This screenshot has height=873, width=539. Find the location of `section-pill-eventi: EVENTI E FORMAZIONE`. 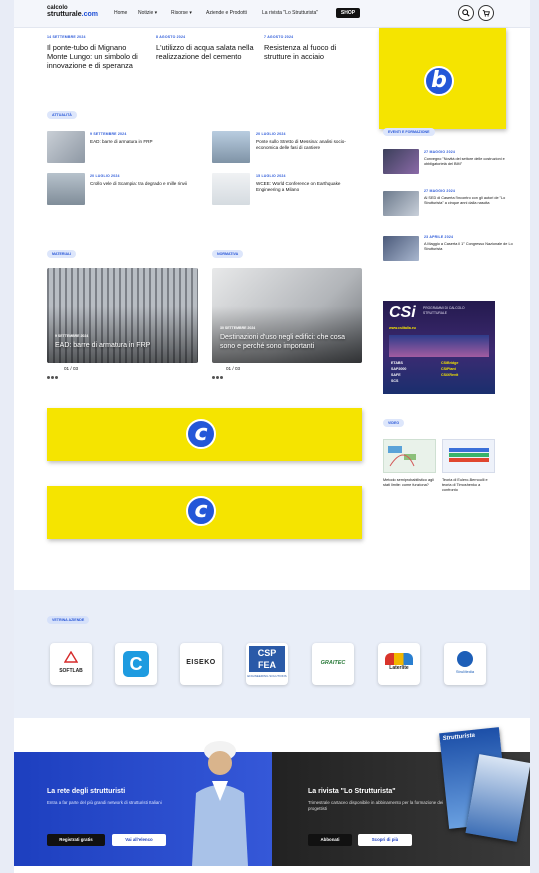

section-pill-eventi: EVENTI E FORMAZIONE is located at coordinates (409, 132).